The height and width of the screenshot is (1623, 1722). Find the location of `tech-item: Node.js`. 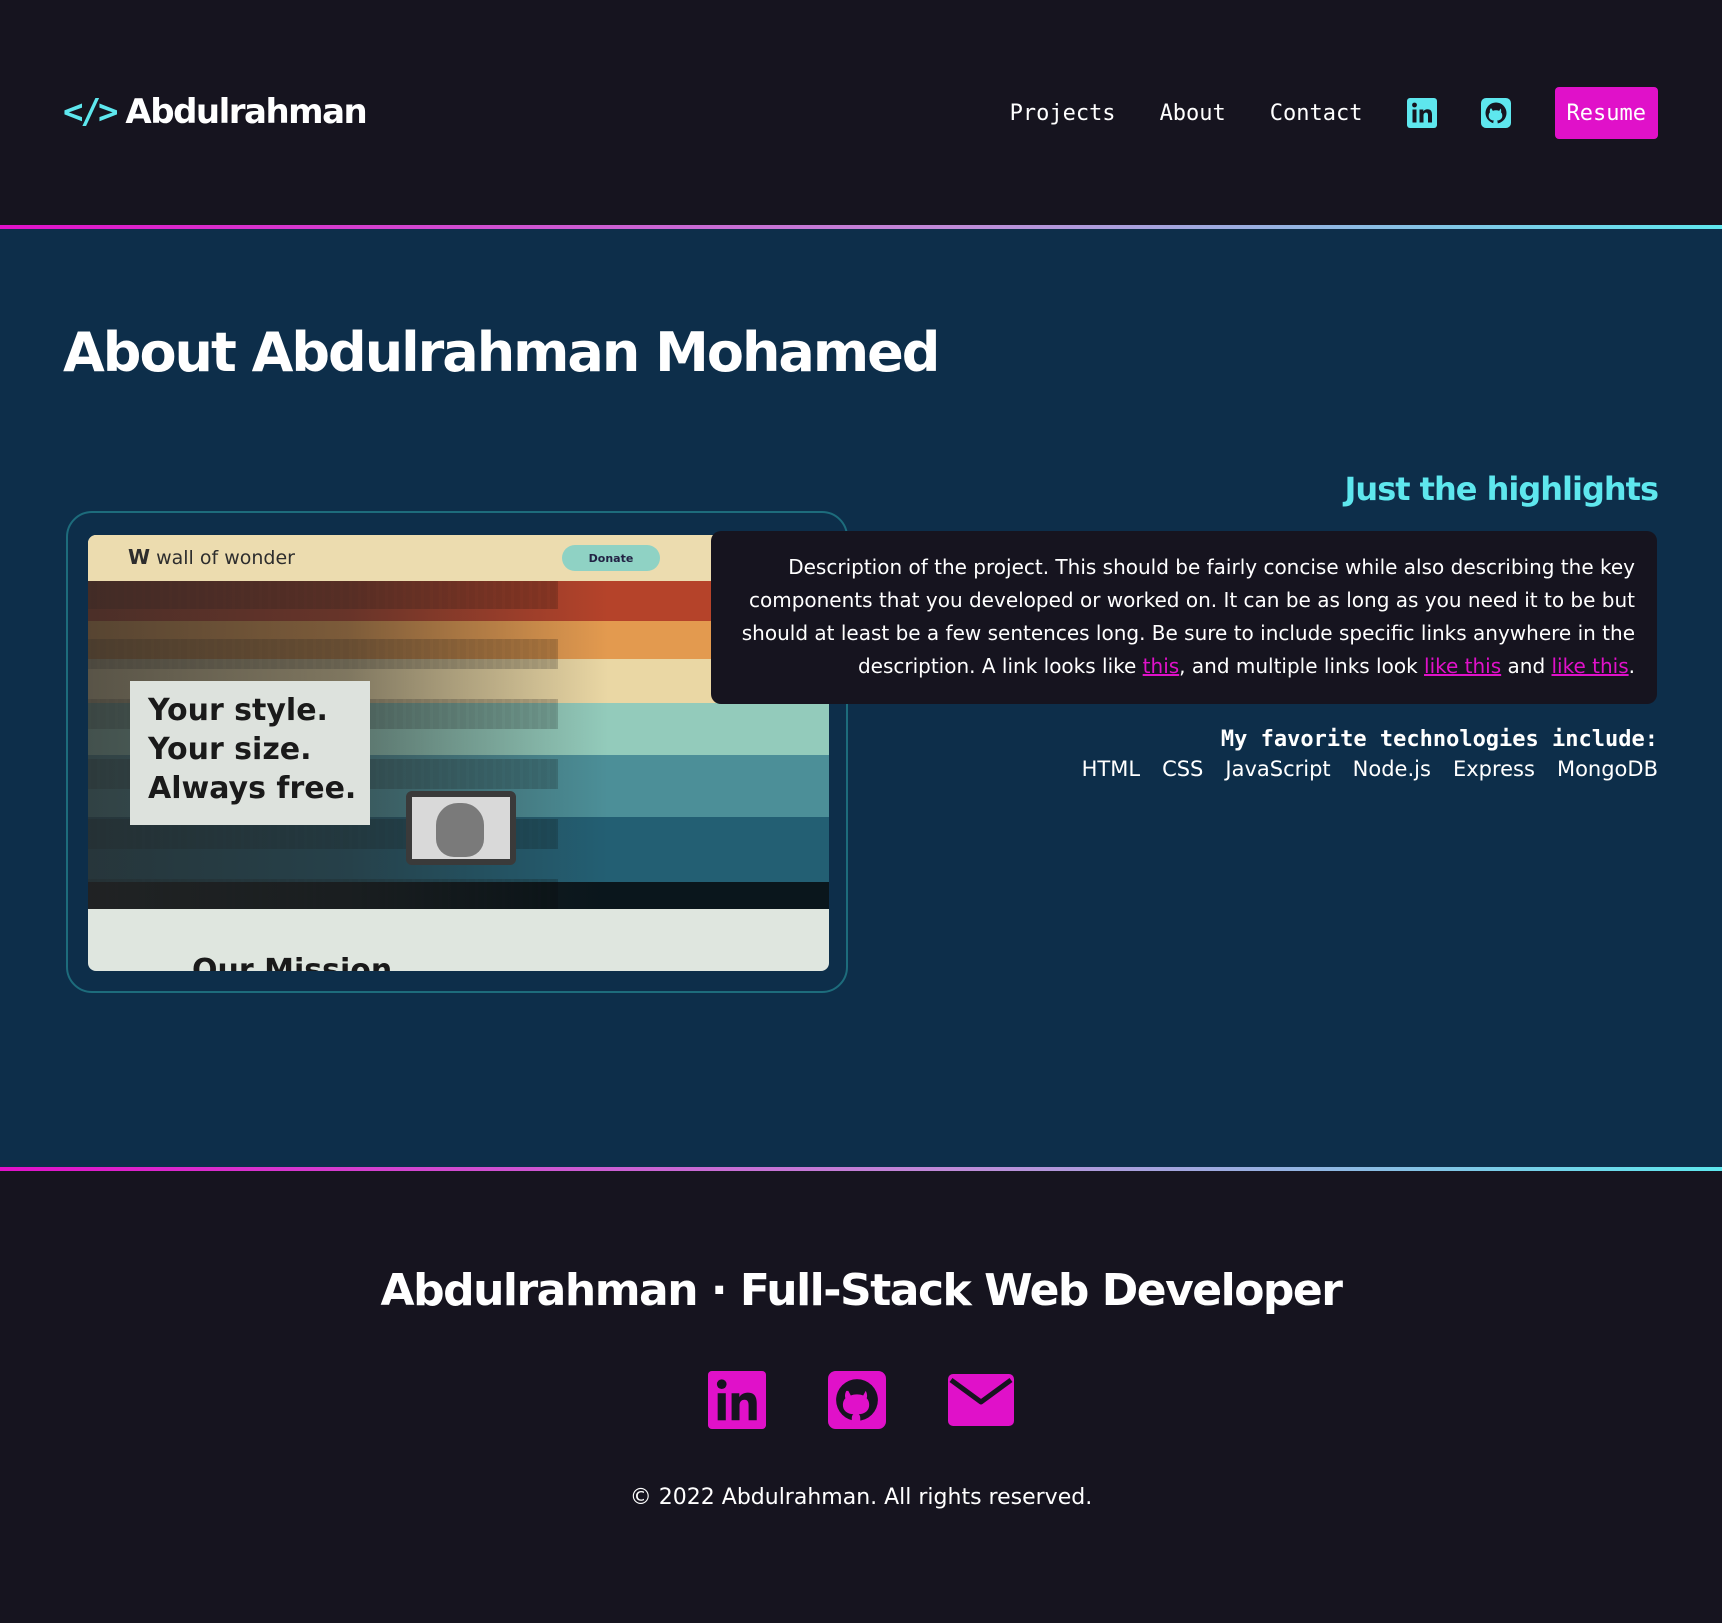

tech-item: Node.js is located at coordinates (1391, 769).